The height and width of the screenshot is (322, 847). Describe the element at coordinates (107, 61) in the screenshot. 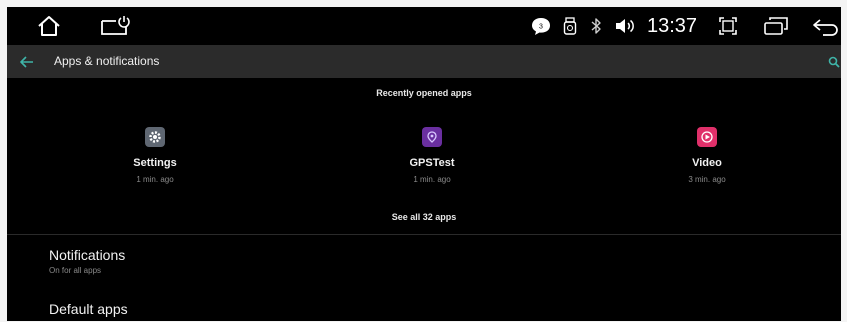

I see `page-title: Apps & notifications` at that location.